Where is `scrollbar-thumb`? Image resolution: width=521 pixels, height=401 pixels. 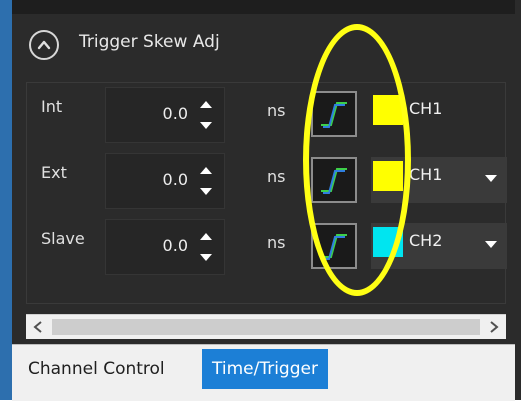 scrollbar-thumb is located at coordinates (266, 327).